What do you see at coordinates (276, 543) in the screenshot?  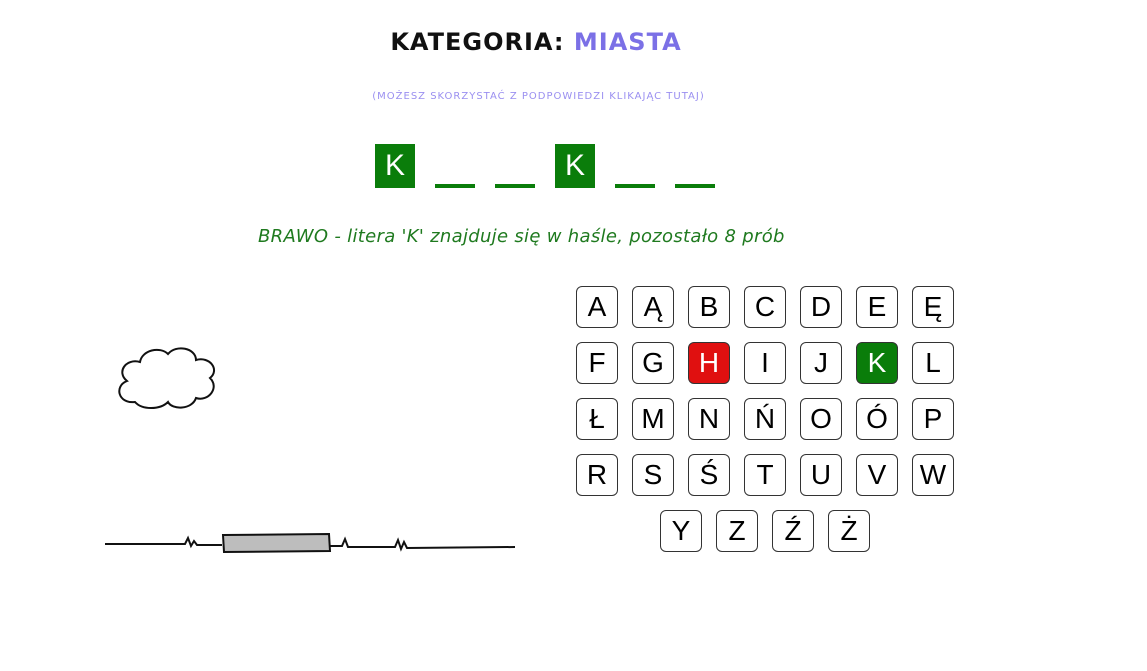 I see `wooden-plank` at bounding box center [276, 543].